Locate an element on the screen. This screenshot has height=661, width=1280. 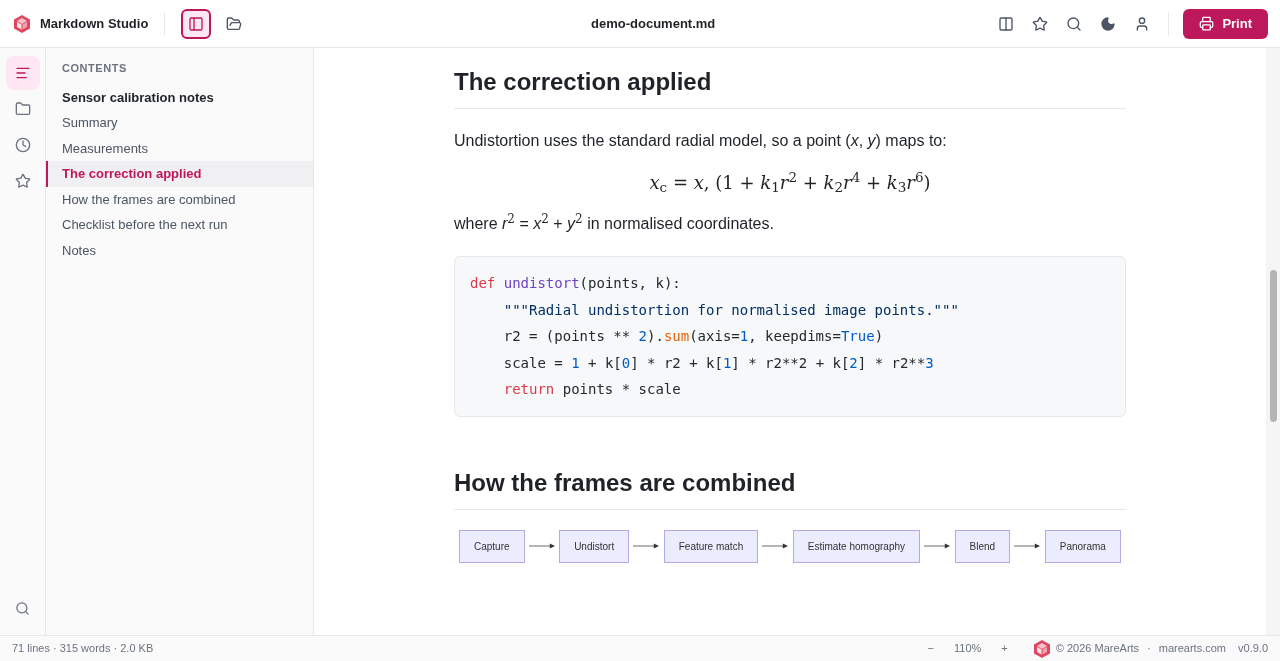
paragraph: Undistortion uses the standard radial model, so a point (x, y) maps to: is located at coordinates (701, 141).